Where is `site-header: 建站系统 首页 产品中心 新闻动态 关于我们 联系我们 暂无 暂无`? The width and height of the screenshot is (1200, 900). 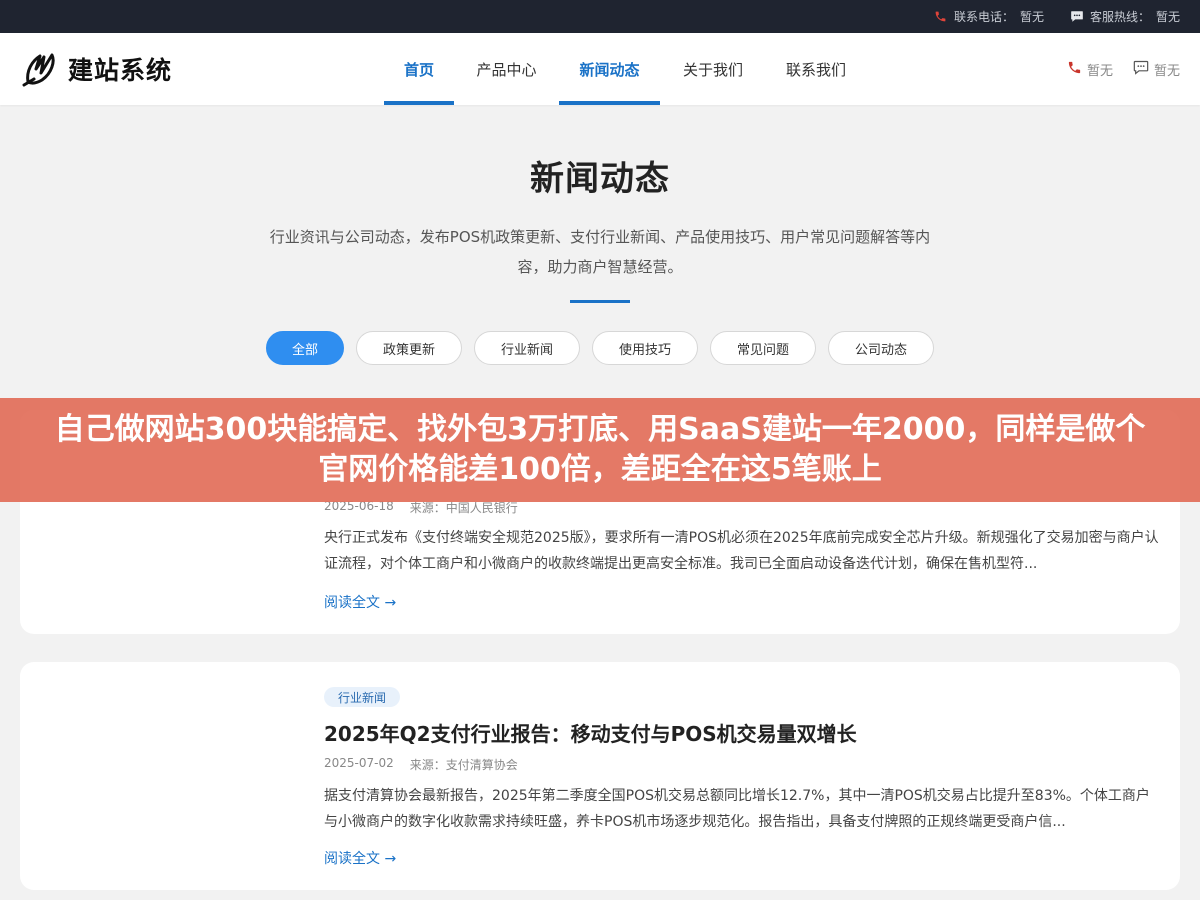 site-header: 建站系统 首页 产品中心 新闻动态 关于我们 联系我们 暂无 暂无 is located at coordinates (600, 69).